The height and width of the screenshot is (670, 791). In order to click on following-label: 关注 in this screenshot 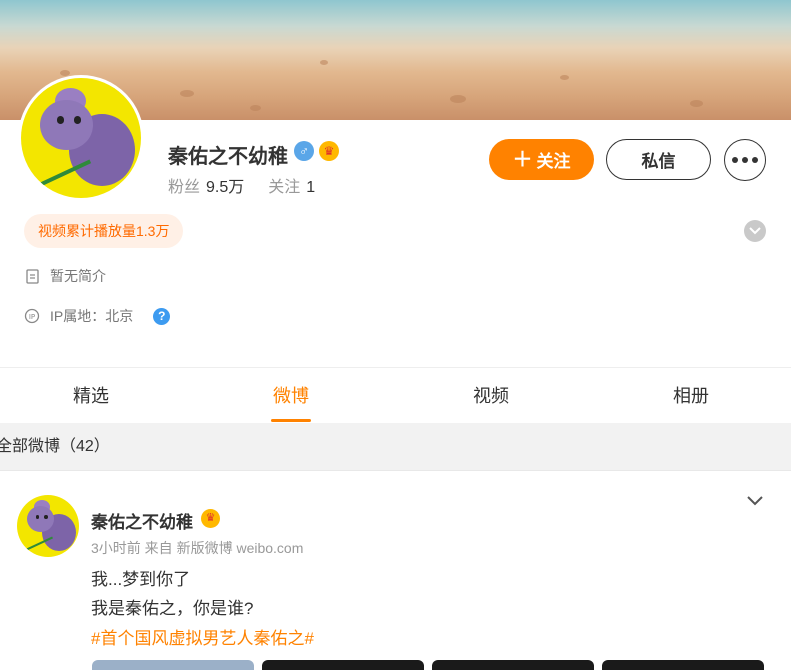, I will do `click(284, 187)`.